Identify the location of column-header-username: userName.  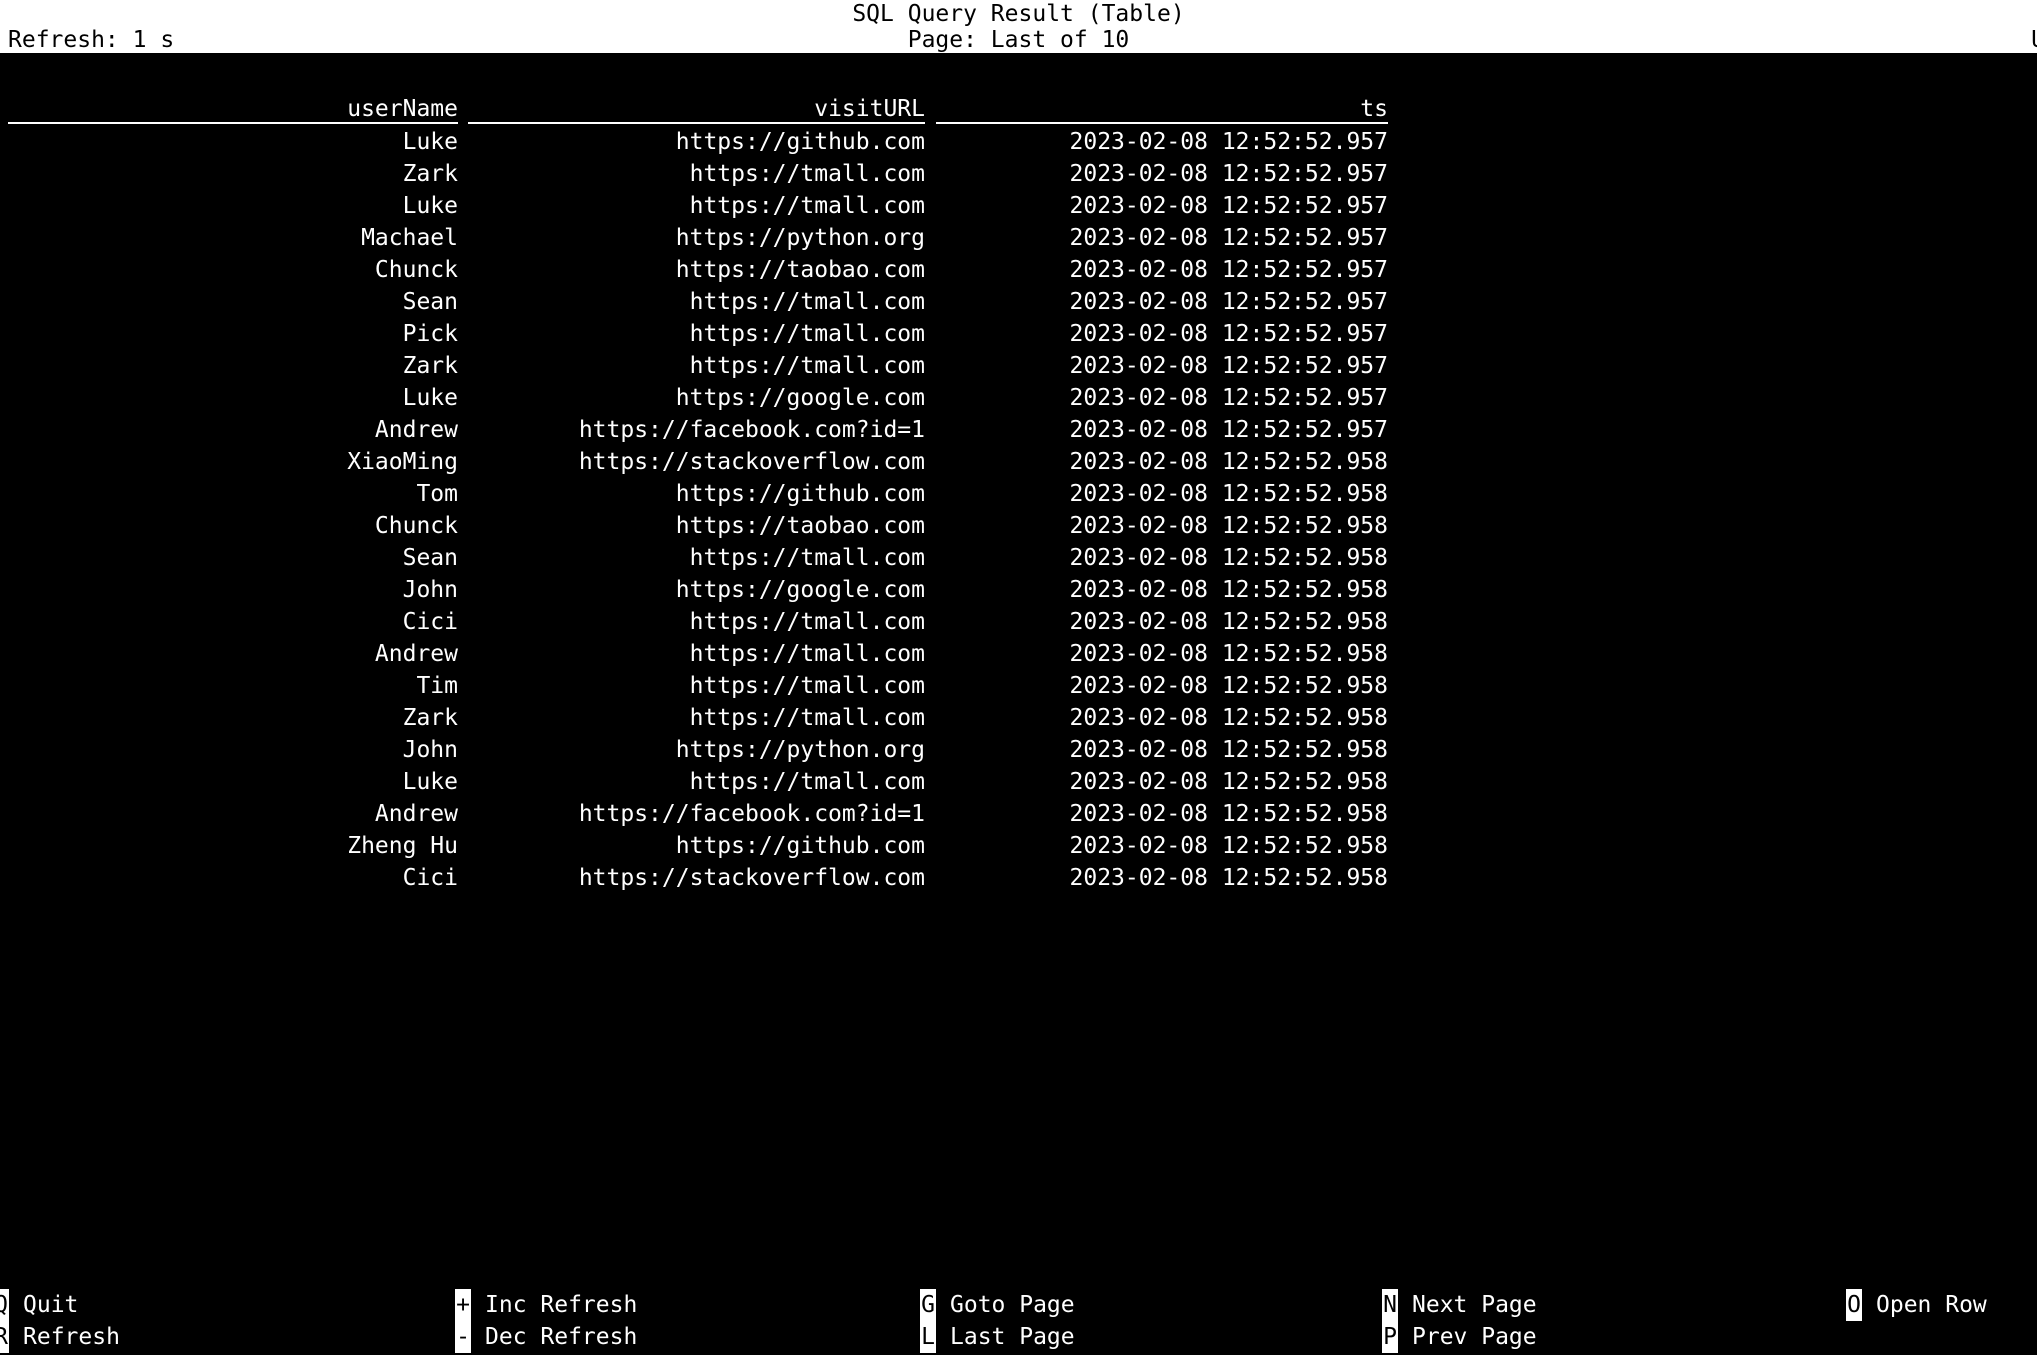
(233, 110).